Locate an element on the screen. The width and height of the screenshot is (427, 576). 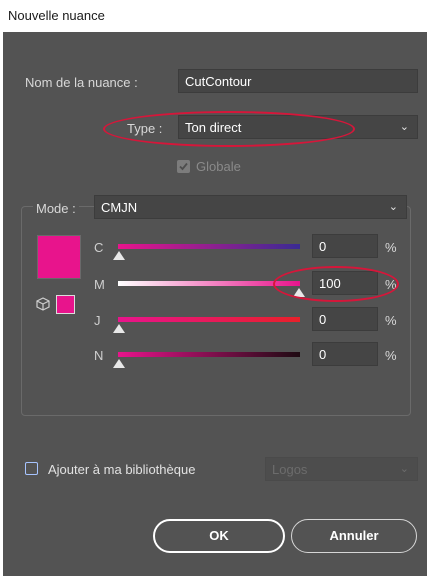
channel-letter-j: J is located at coordinates (97, 320).